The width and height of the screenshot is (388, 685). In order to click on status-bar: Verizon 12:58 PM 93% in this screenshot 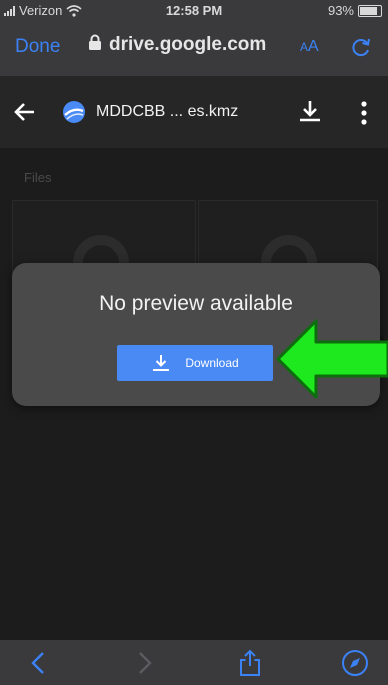, I will do `click(194, 10)`.